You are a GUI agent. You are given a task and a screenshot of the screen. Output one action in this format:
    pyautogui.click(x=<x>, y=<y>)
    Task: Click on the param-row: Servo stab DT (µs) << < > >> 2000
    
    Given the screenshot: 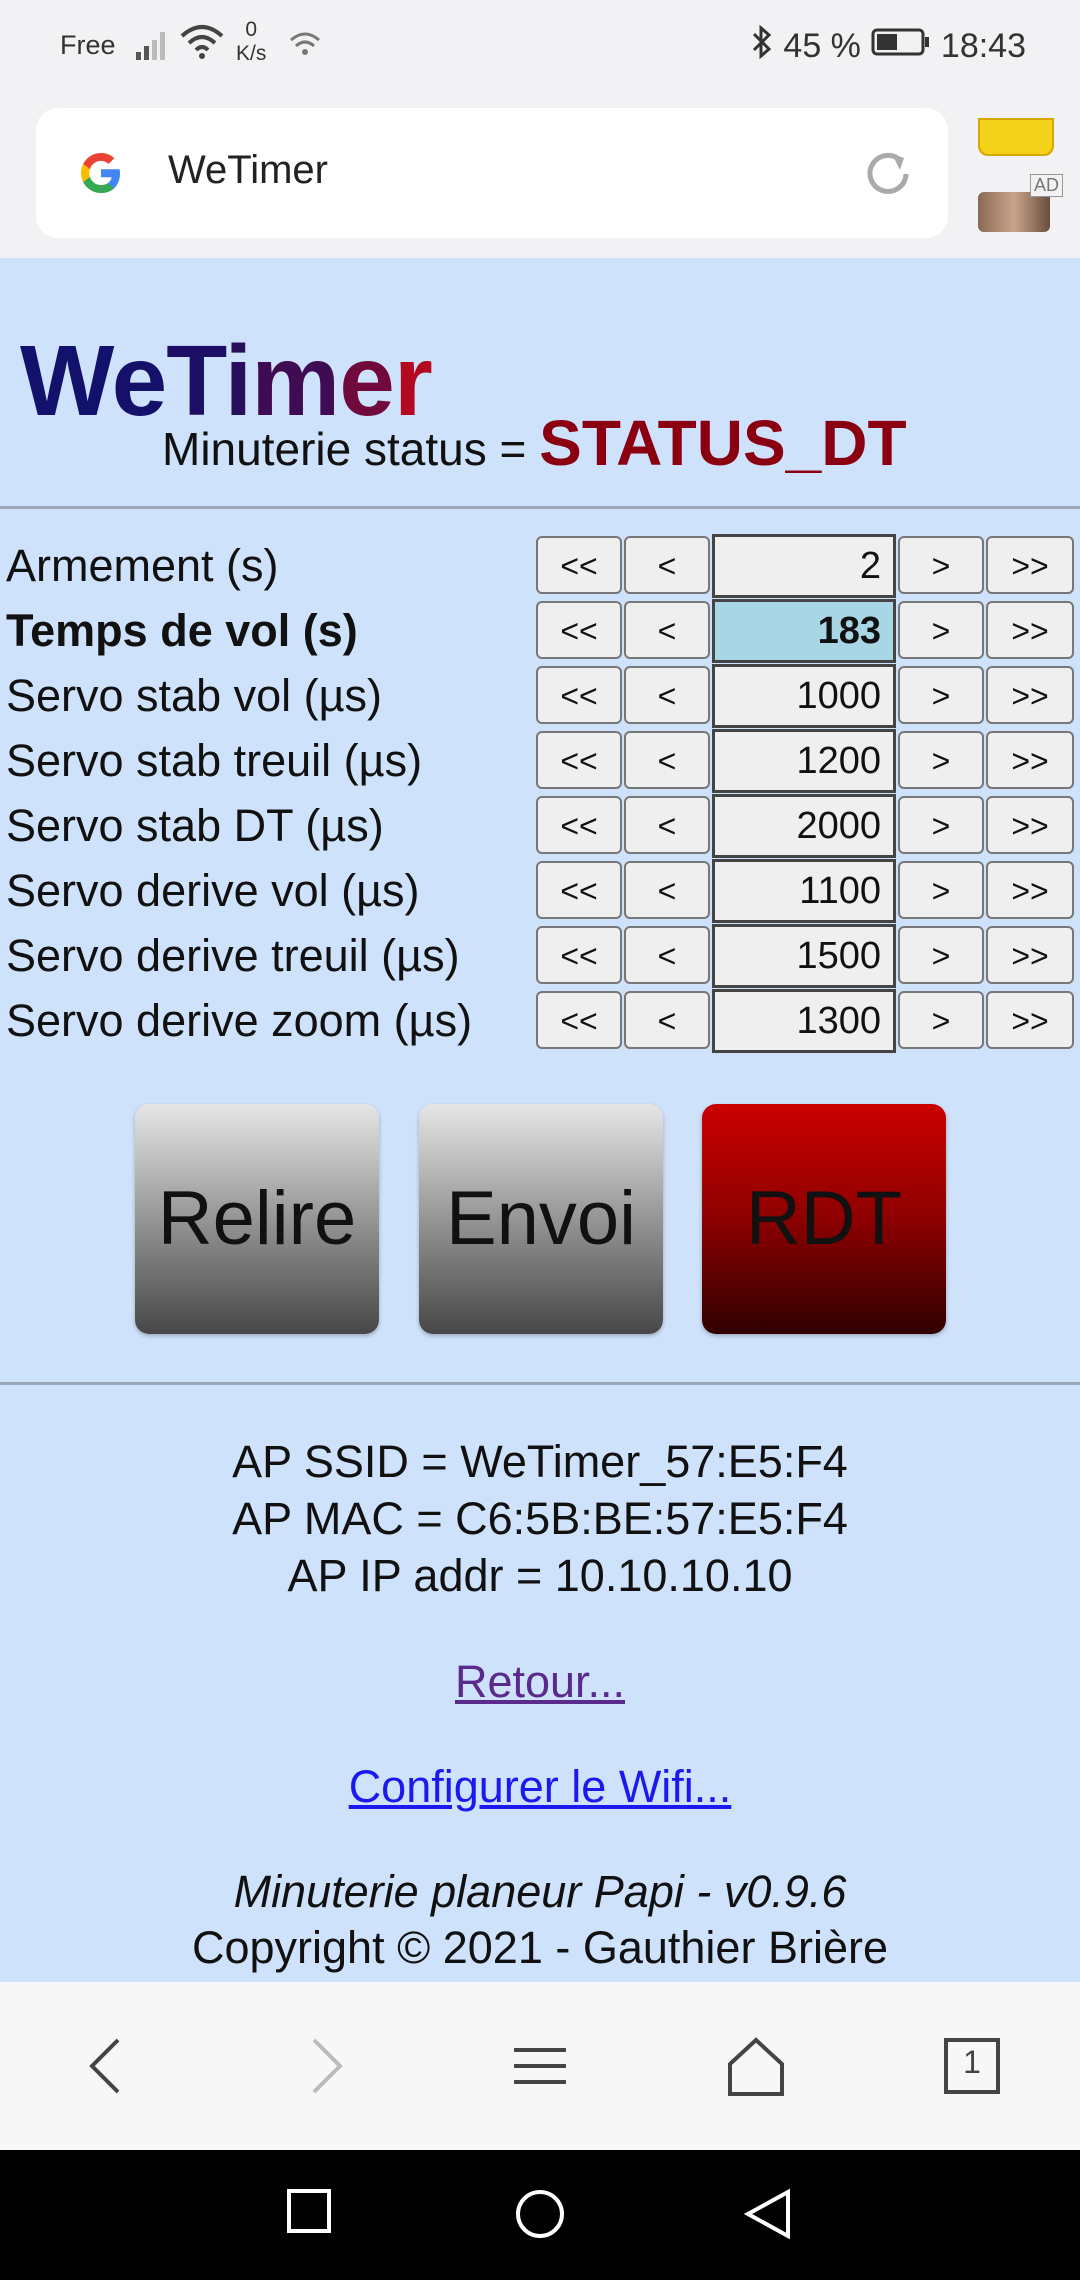 What is the action you would take?
    pyautogui.click(x=540, y=826)
    